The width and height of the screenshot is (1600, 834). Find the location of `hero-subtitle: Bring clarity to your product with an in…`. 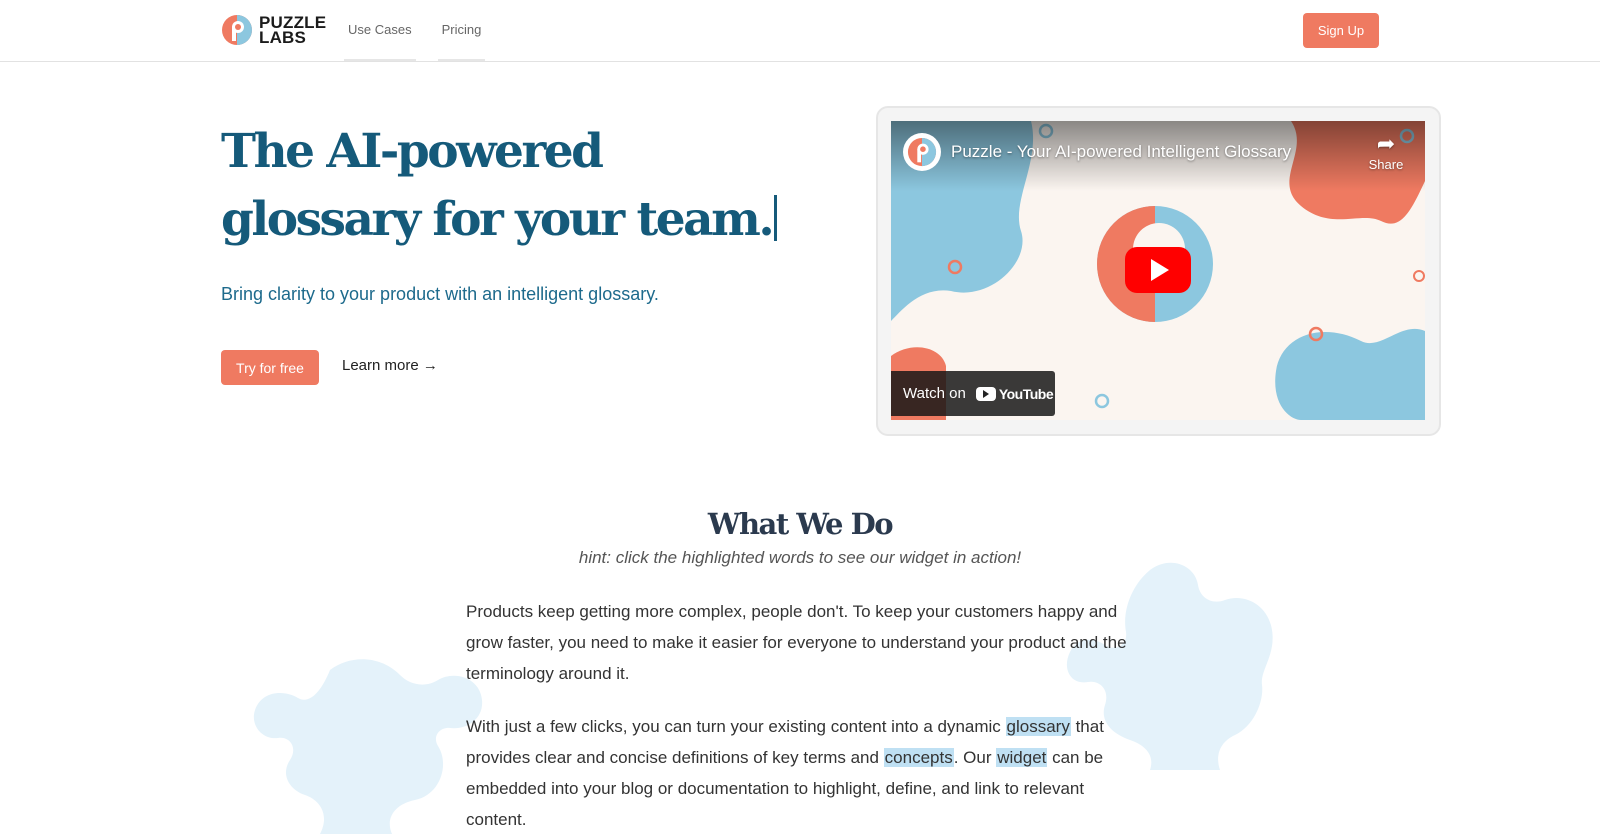

hero-subtitle: Bring clarity to your product with an in… is located at coordinates (440, 294).